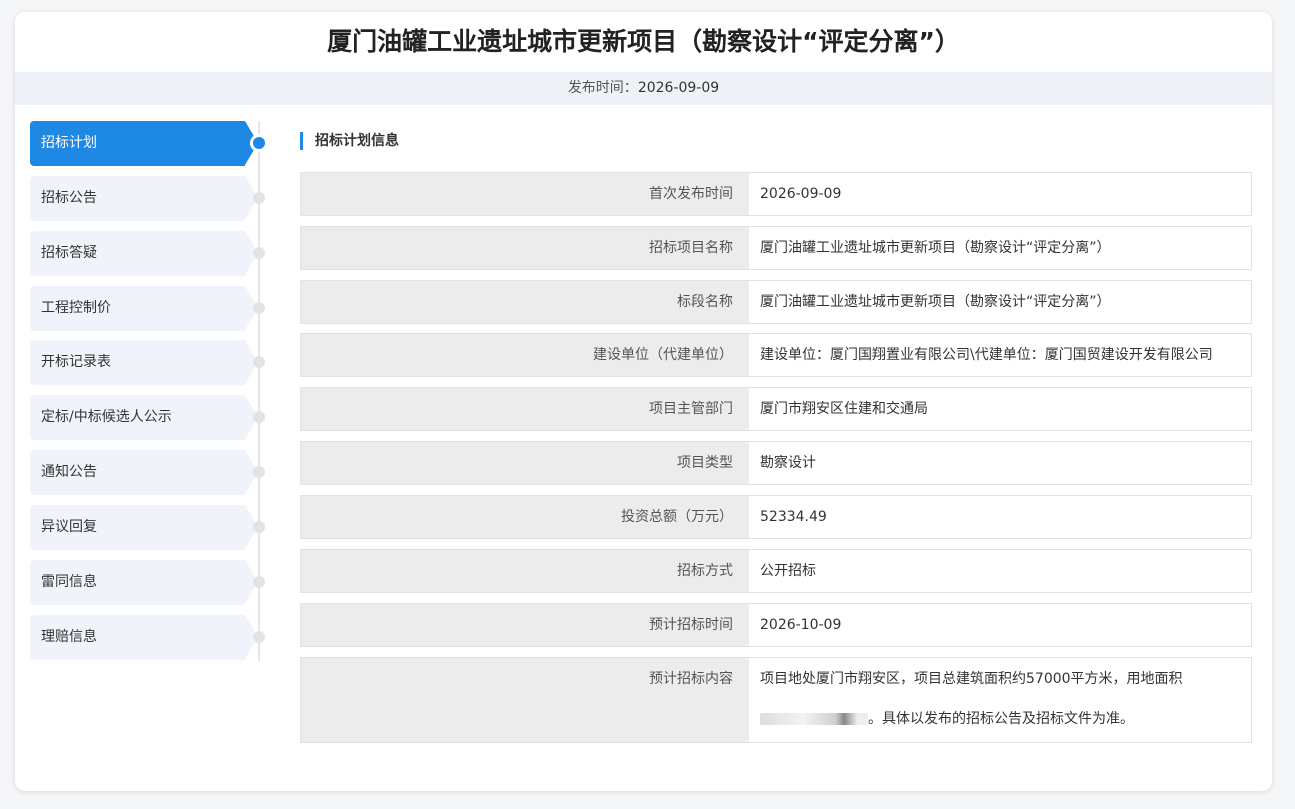 This screenshot has width=1295, height=809. I want to click on sidebar-item-candidate-notice: 定标/中标候选人公示, so click(144, 417).